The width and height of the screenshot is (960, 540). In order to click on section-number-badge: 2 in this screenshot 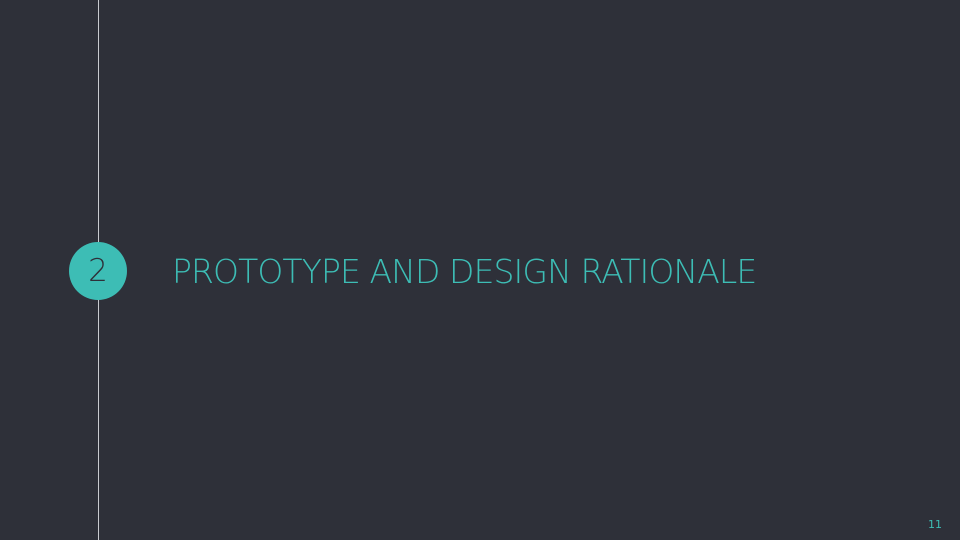, I will do `click(98, 271)`.